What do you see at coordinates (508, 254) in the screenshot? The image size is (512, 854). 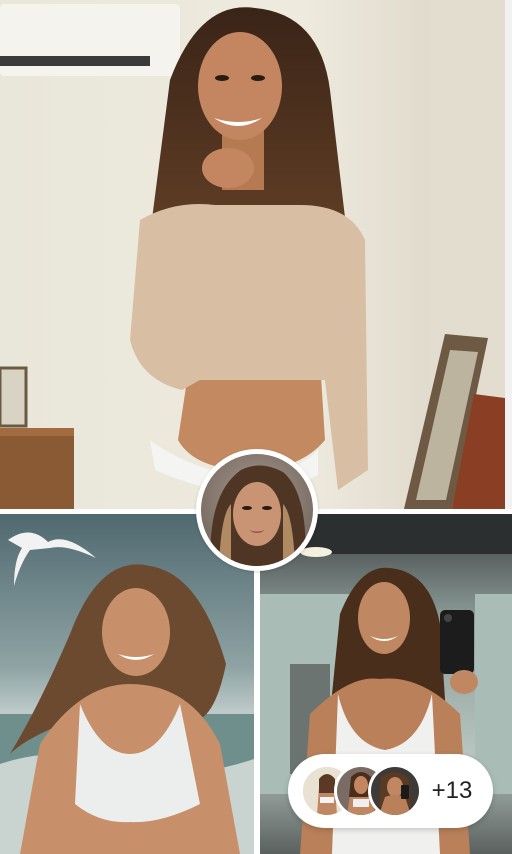 I see `divider-strip` at bounding box center [508, 254].